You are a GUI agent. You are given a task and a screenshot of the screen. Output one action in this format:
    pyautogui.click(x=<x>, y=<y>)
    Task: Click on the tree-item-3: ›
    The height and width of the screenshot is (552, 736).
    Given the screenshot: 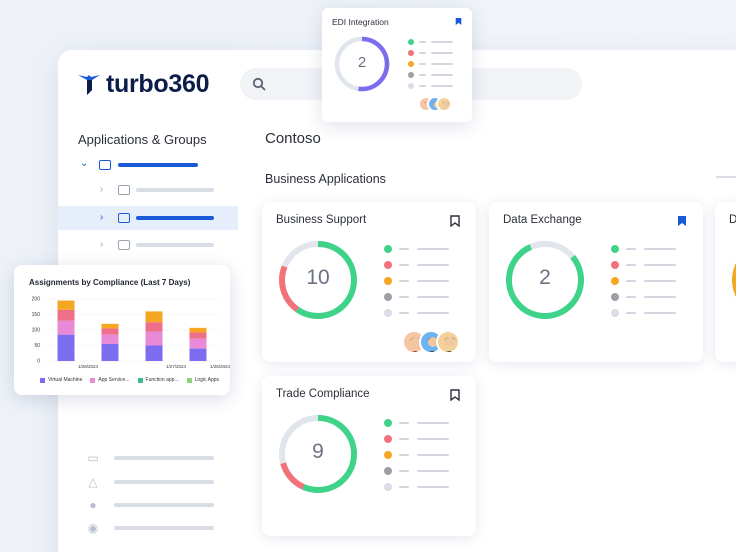 What is the action you would take?
    pyautogui.click(x=148, y=245)
    